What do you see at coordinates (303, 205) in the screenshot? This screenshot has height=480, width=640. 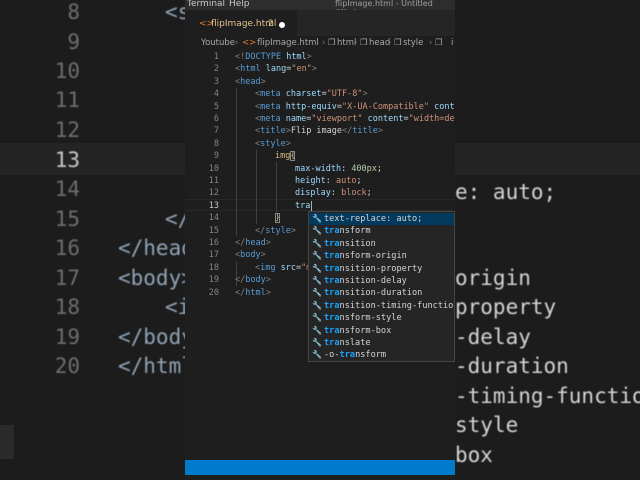 I see `code-line-13: tra` at bounding box center [303, 205].